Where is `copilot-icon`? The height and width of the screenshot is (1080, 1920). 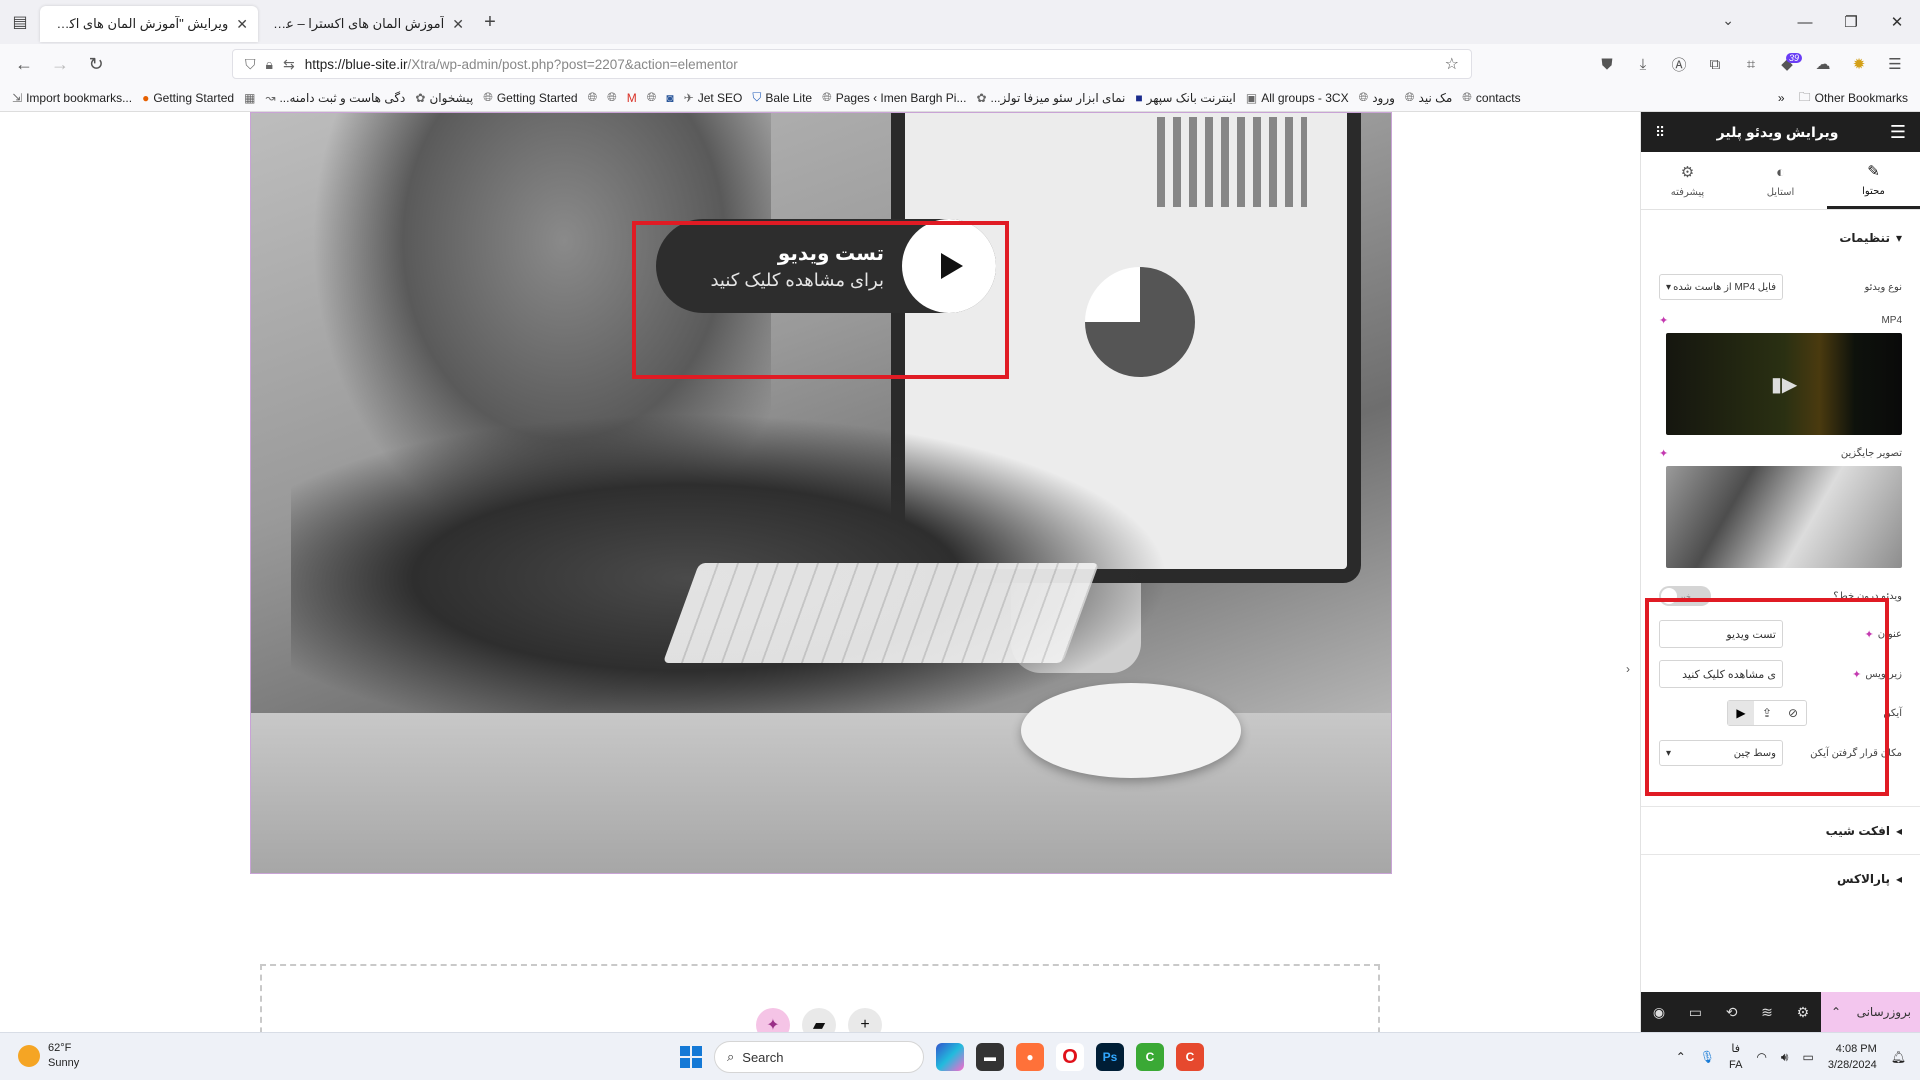 copilot-icon is located at coordinates (950, 1057).